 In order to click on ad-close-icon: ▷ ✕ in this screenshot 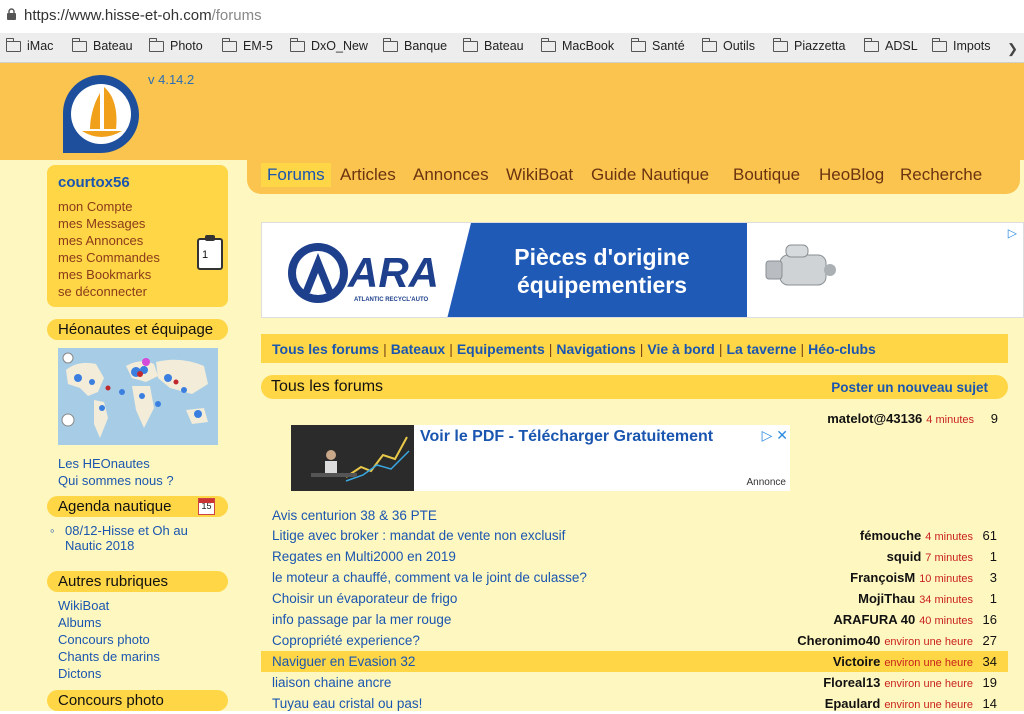, I will do `click(775, 435)`.